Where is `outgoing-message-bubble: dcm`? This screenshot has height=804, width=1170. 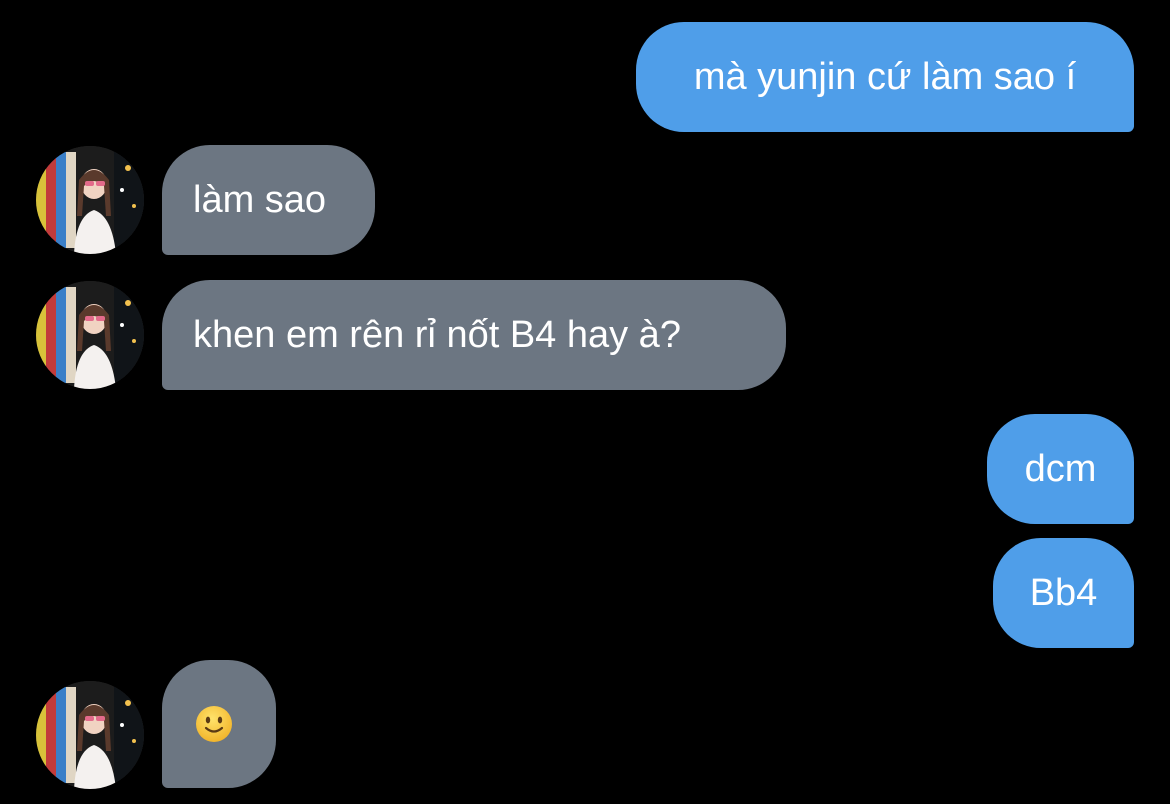
outgoing-message-bubble: dcm is located at coordinates (1060, 469).